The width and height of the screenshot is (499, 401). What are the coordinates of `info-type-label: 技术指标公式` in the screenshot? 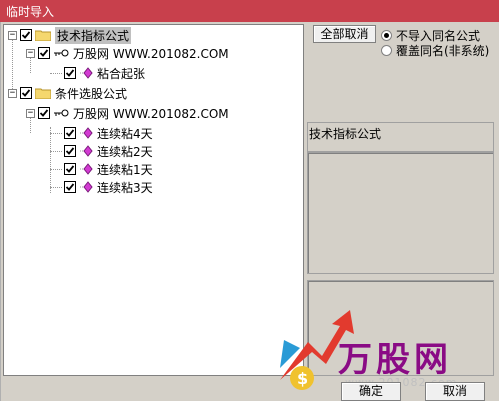 It's located at (345, 134).